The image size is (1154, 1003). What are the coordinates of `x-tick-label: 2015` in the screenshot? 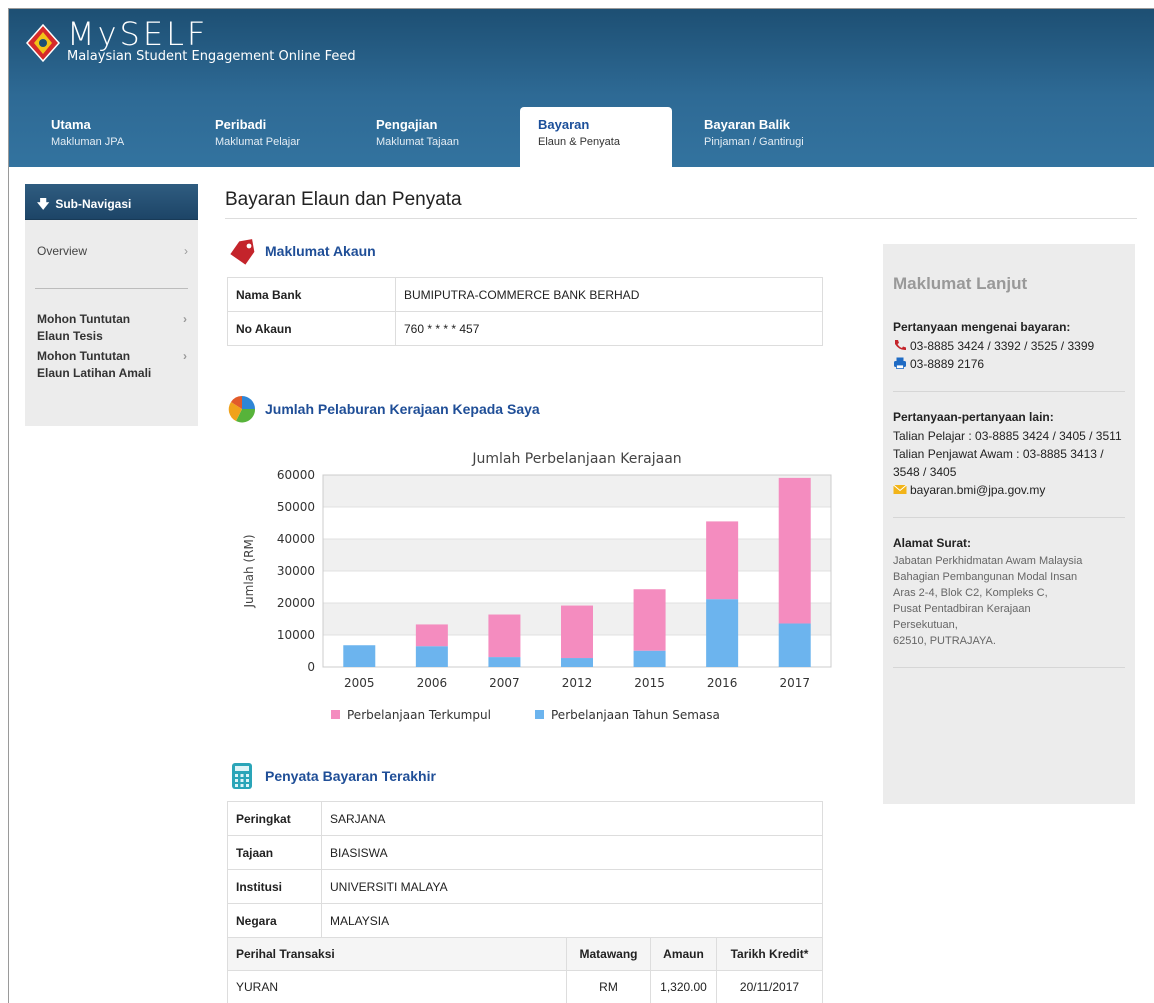 It's located at (649, 683).